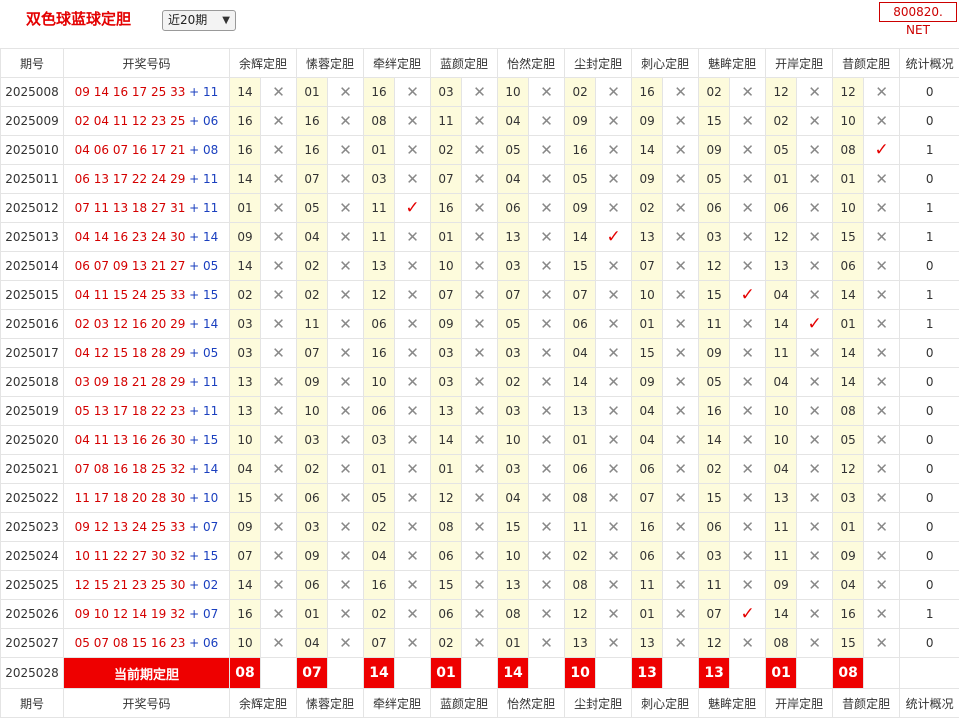 This screenshot has width=959, height=718. What do you see at coordinates (130, 469) in the screenshot?
I see `red-balls: 07 08 16 18 25 32` at bounding box center [130, 469].